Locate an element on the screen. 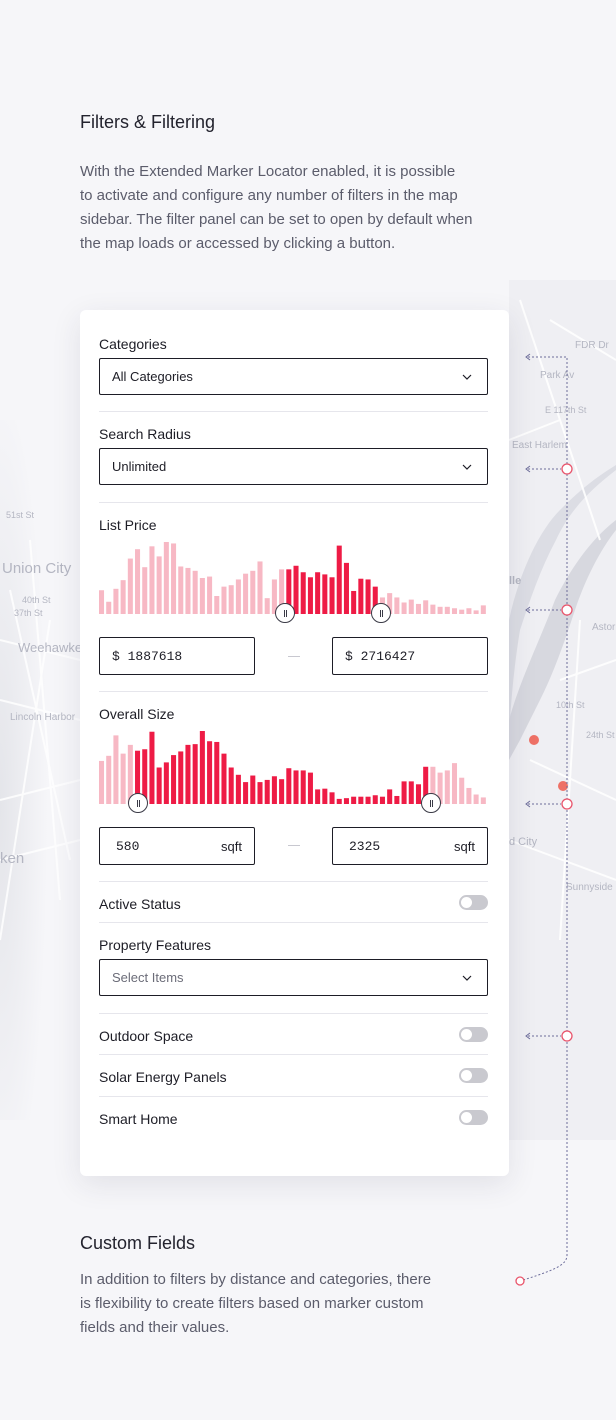  price-min-input: $ 1887618 is located at coordinates (177, 656).